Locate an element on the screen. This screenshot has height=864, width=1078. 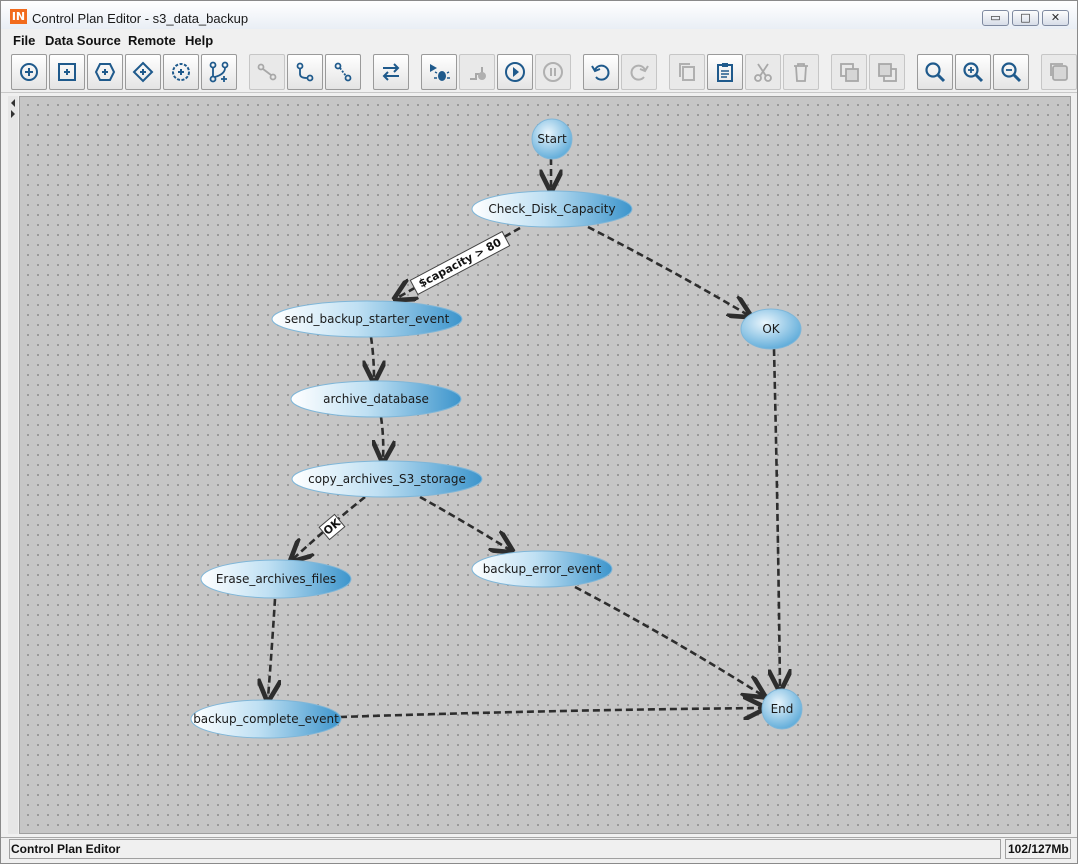
edge-label-text: $capacity > 80 is located at coordinates (459, 263).